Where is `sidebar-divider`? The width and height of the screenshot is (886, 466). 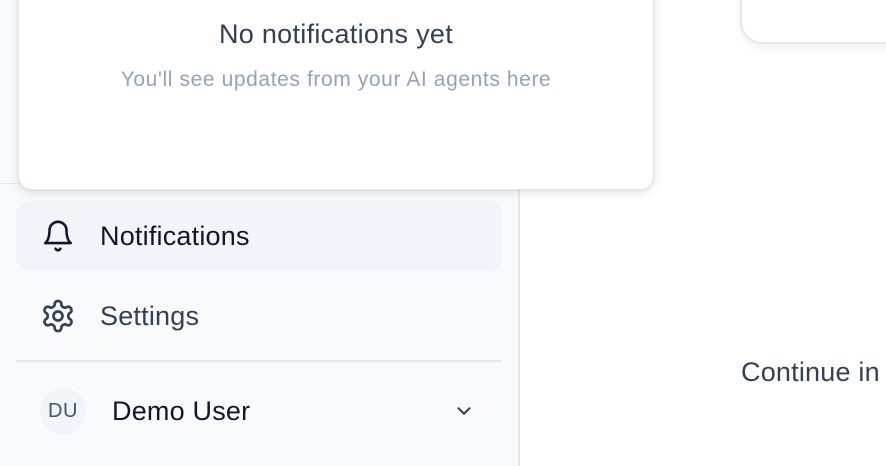 sidebar-divider is located at coordinates (259, 361).